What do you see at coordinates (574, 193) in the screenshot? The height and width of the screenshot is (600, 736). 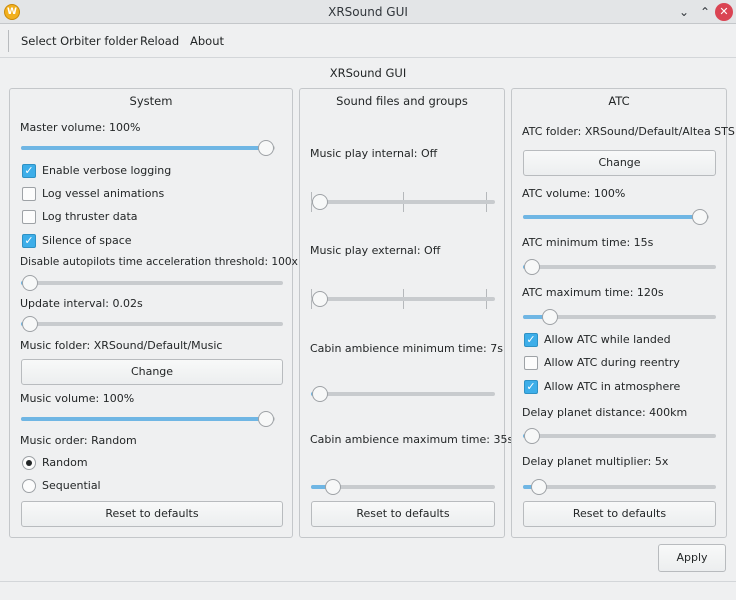 I see `atc-volume-label: ATC volume: 100%` at bounding box center [574, 193].